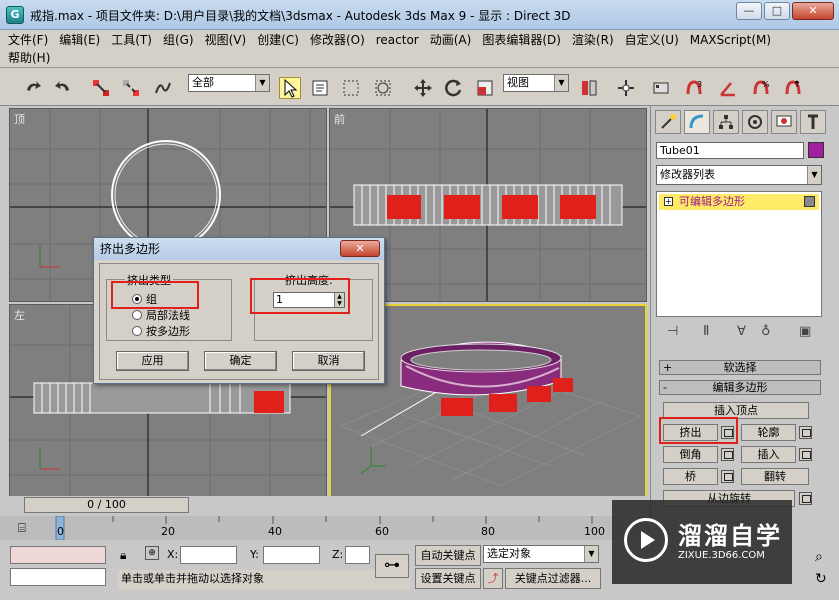  What do you see at coordinates (423, 88) in the screenshot?
I see `move-icon` at bounding box center [423, 88].